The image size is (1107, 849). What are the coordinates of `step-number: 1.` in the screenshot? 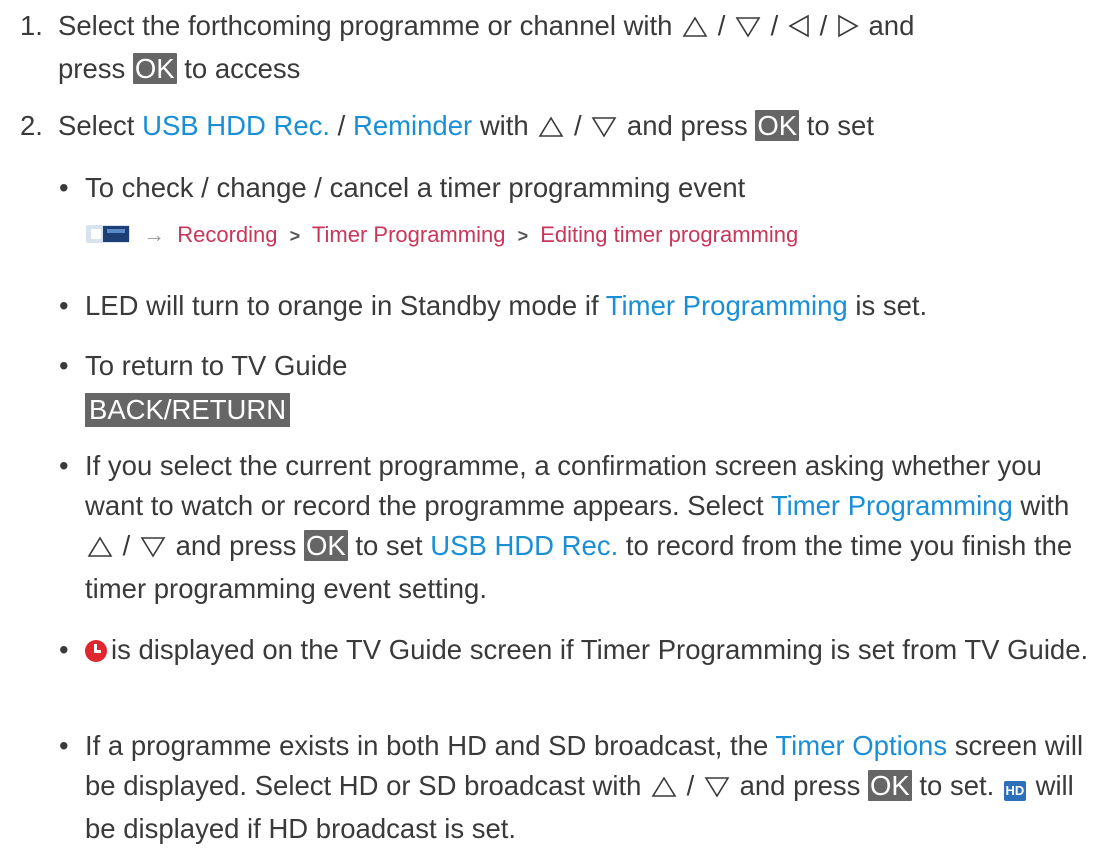 It's located at (31, 25).